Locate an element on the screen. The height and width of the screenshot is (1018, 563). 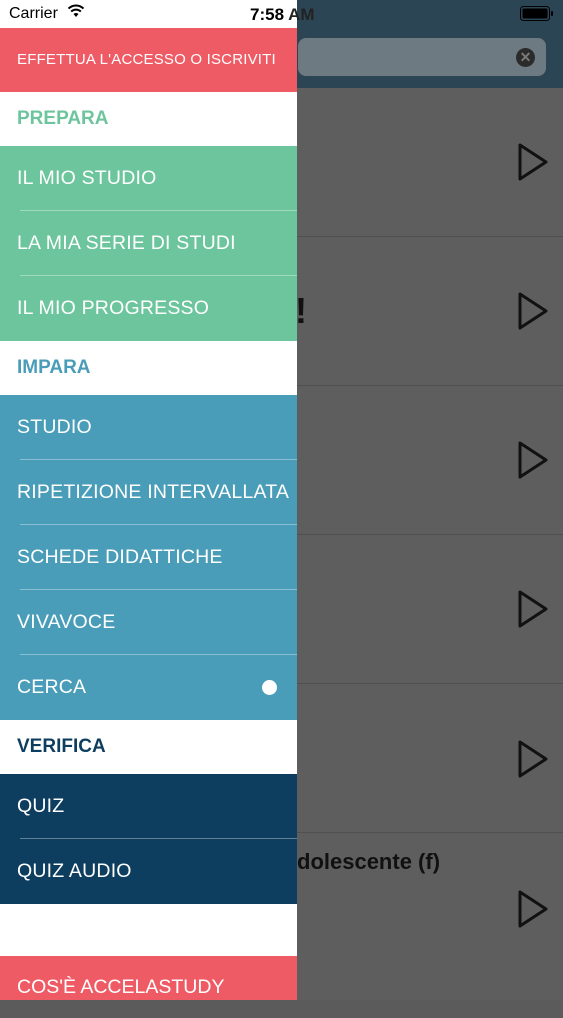
menu-item-il-mio-studio: IL MIO STUDIO is located at coordinates (148, 178).